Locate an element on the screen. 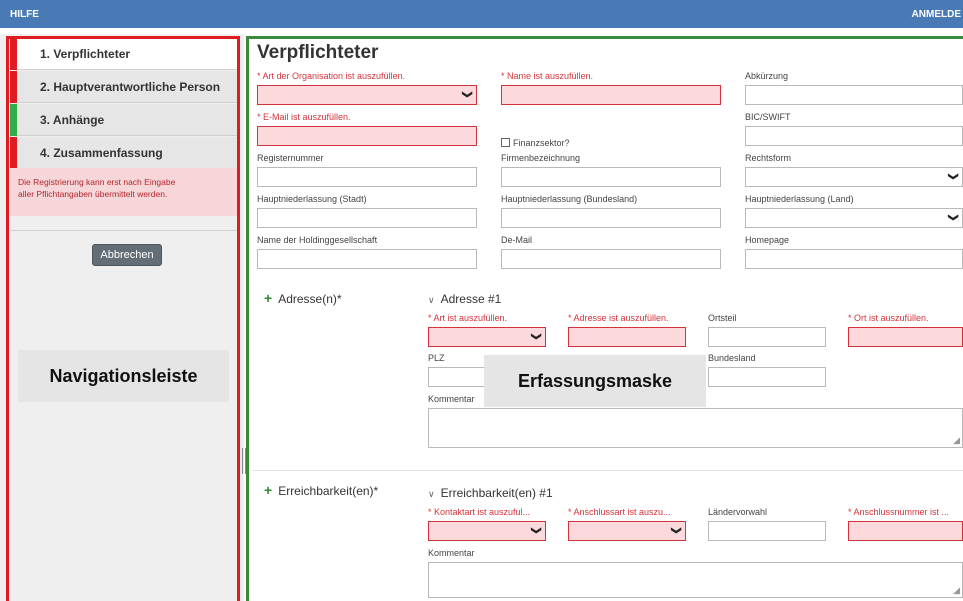  company-name-label: Firmenbezeichnung is located at coordinates (541, 158).